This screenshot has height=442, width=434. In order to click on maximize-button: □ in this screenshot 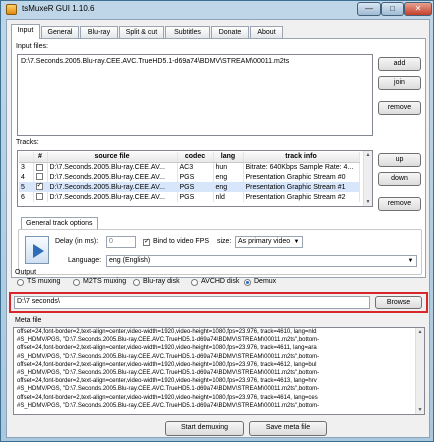, I will do `click(392, 9)`.